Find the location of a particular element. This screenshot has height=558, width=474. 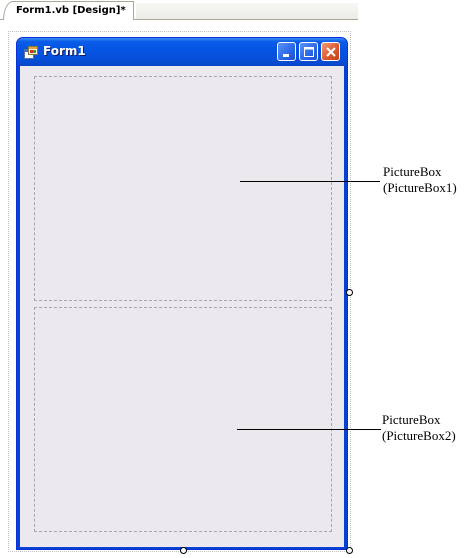

resize-handle-corner is located at coordinates (349, 550).